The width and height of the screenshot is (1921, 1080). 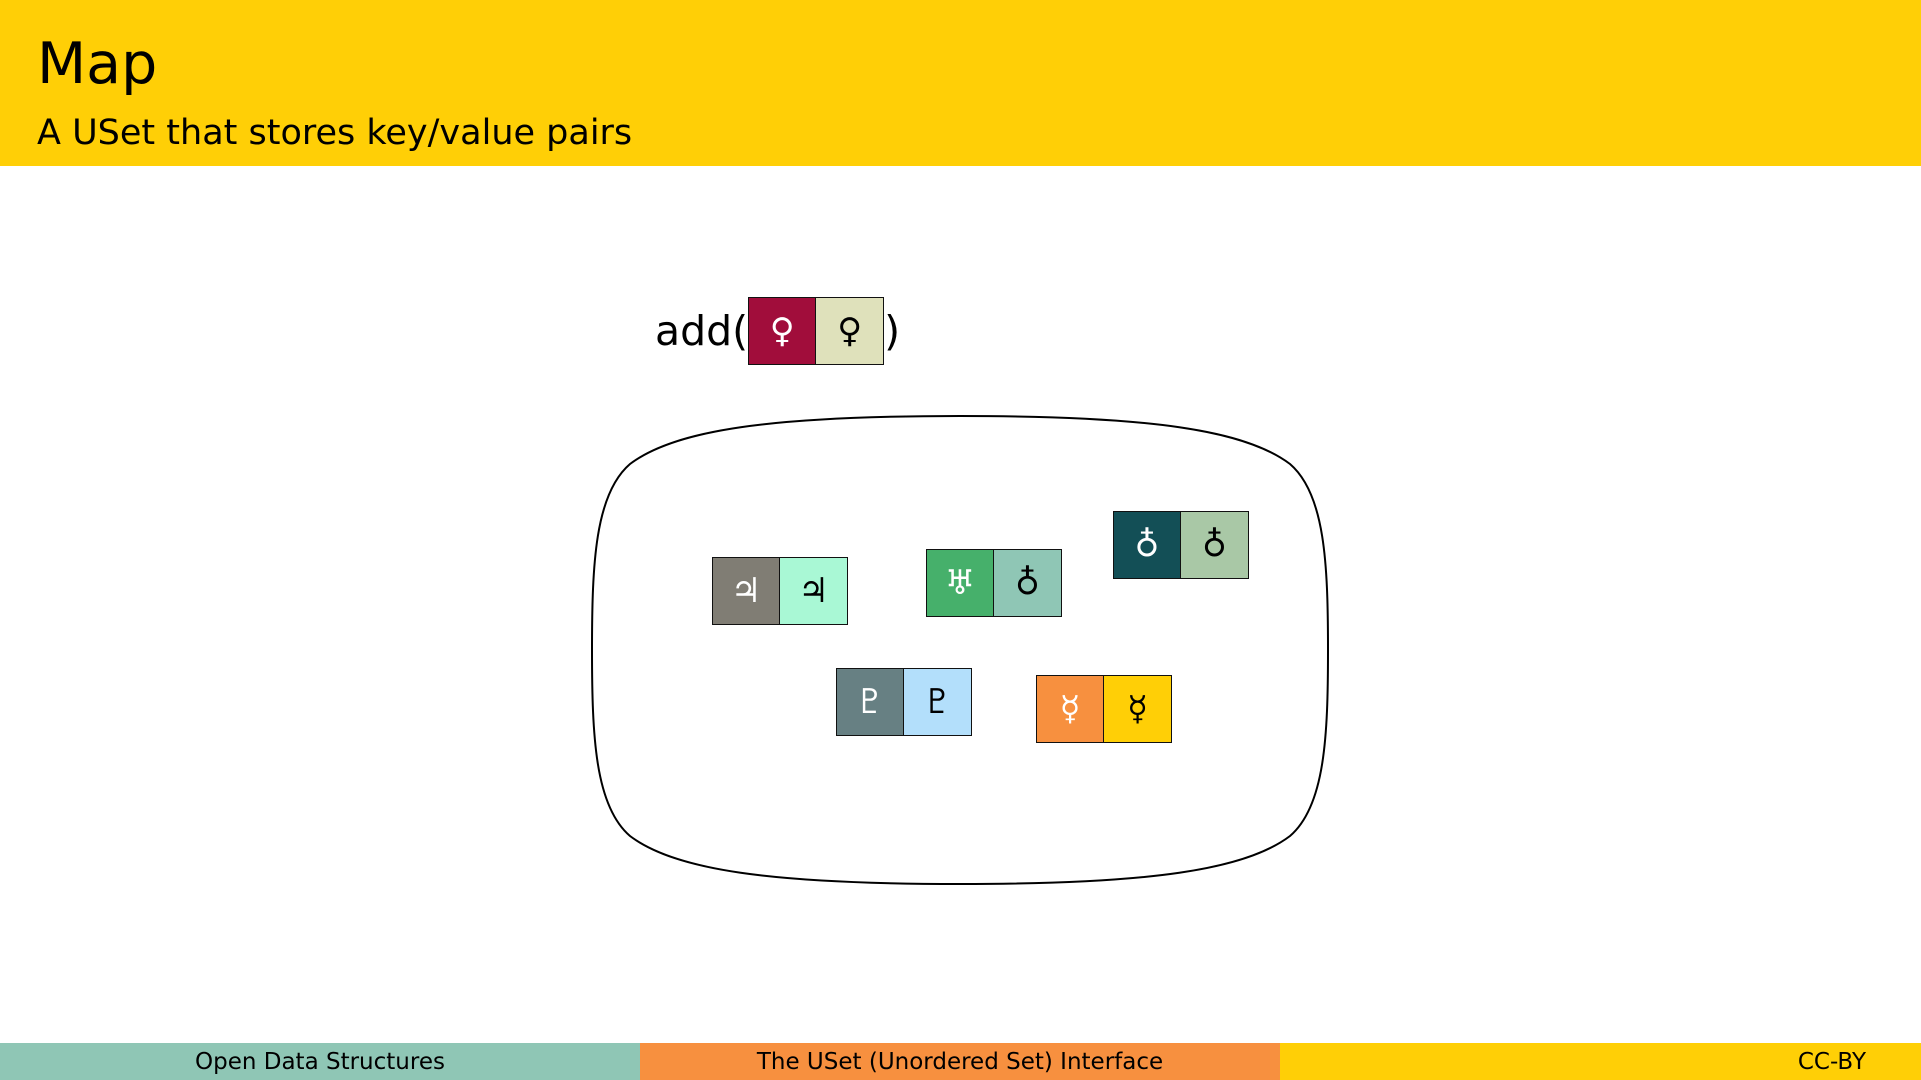 I want to click on add-prefix: add(, so click(x=702, y=331).